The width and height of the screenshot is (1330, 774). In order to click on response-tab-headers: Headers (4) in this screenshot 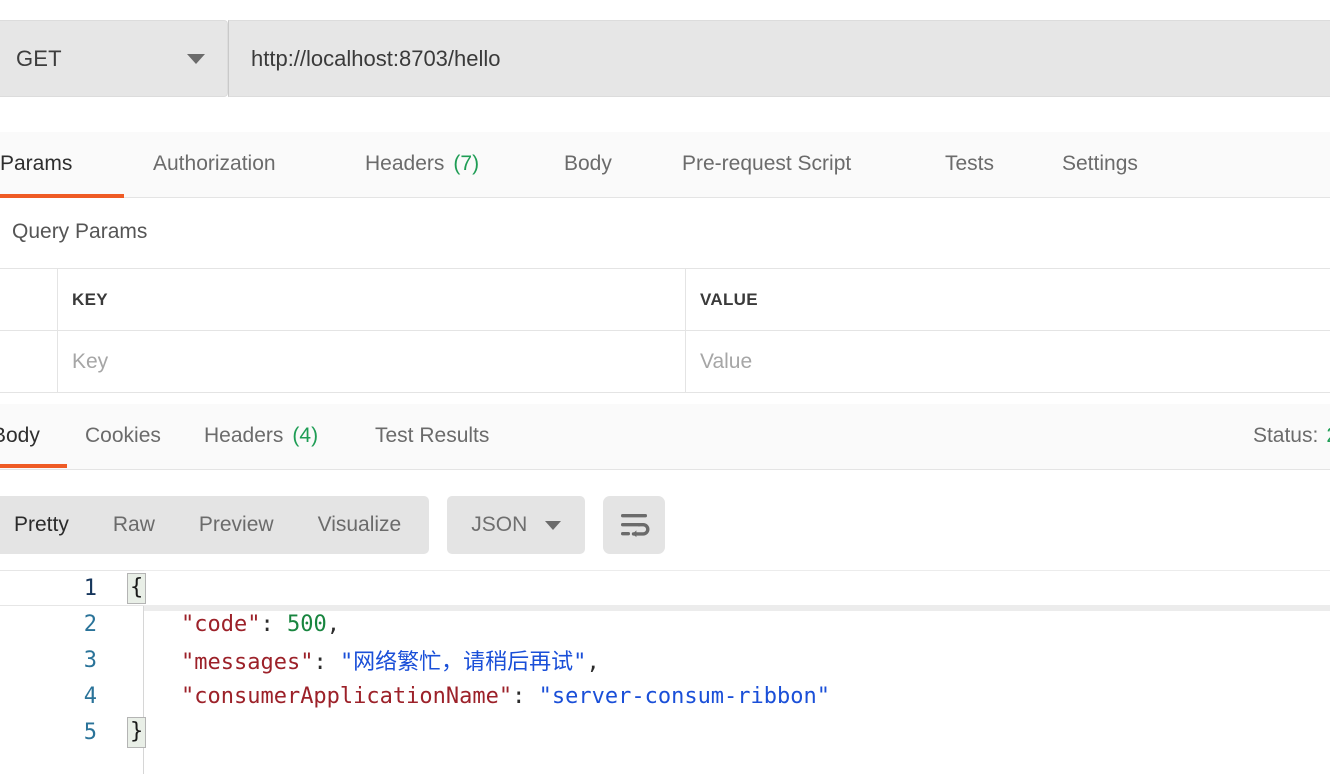, I will do `click(269, 436)`.